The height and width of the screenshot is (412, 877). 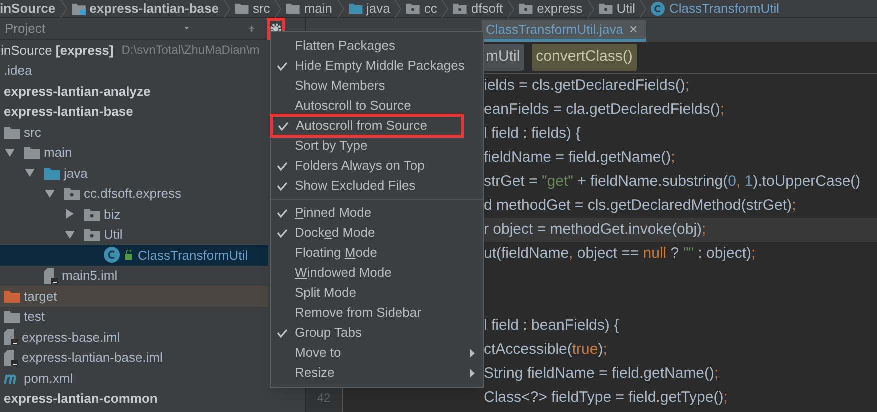 What do you see at coordinates (377, 253) in the screenshot?
I see `menu-item: Floating Mode` at bounding box center [377, 253].